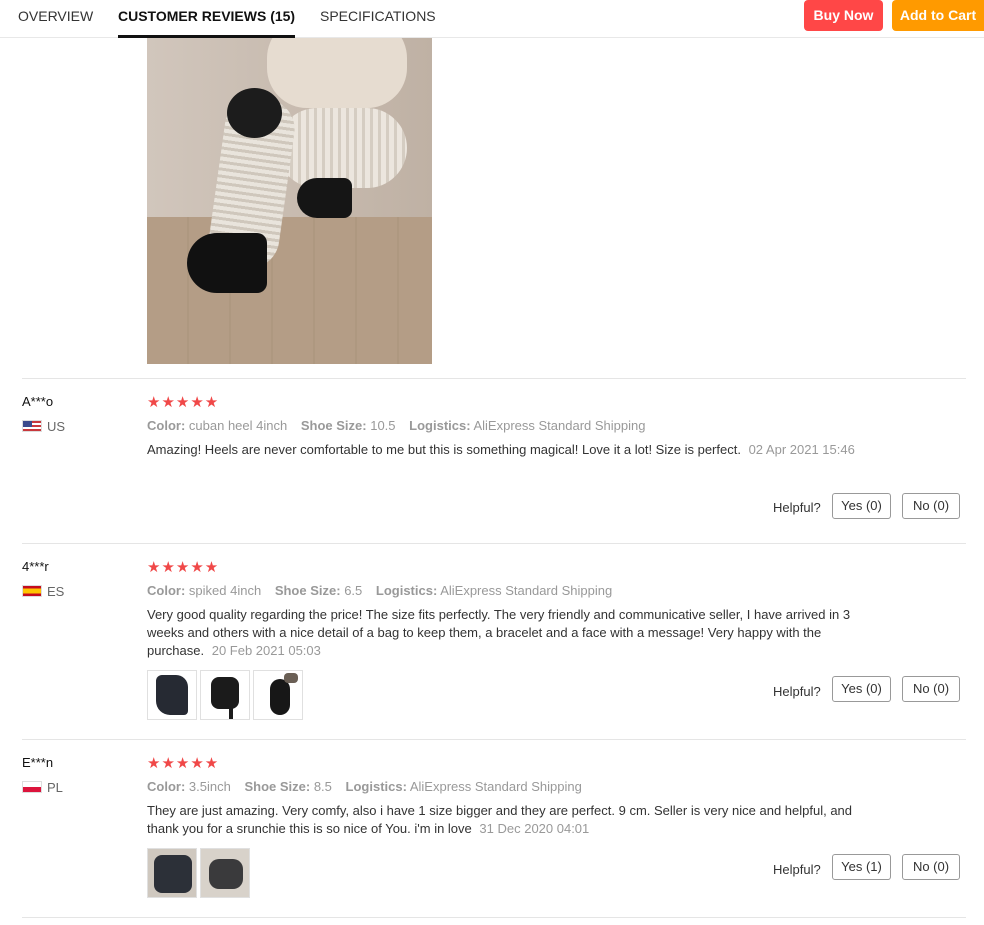 This screenshot has height=925, width=984. What do you see at coordinates (207, 19) in the screenshot?
I see `tab-customer-reviews: CUSTOMER REVIEWS (15)` at bounding box center [207, 19].